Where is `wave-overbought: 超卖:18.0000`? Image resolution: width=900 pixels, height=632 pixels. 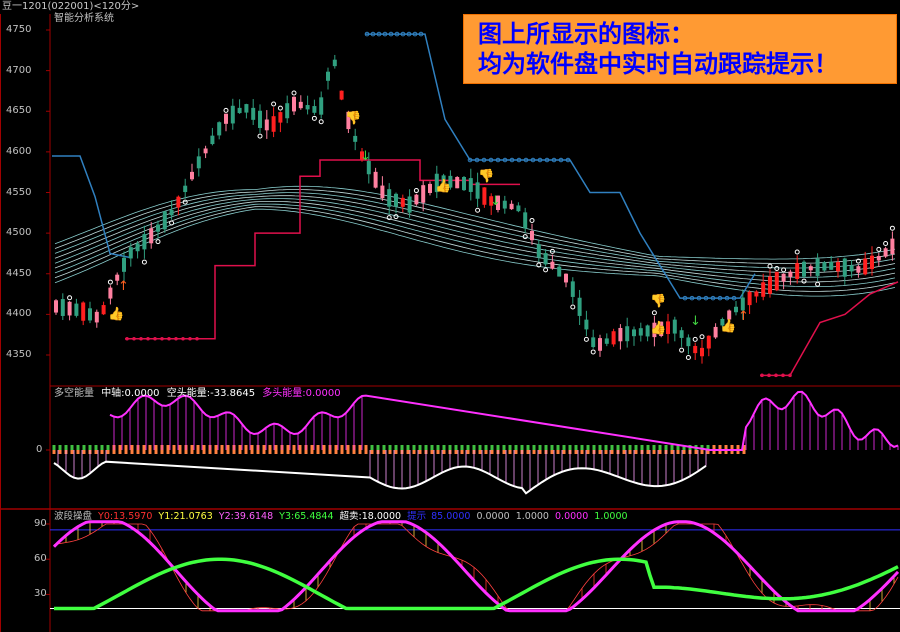 wave-overbought: 超卖:18.0000 is located at coordinates (370, 516).